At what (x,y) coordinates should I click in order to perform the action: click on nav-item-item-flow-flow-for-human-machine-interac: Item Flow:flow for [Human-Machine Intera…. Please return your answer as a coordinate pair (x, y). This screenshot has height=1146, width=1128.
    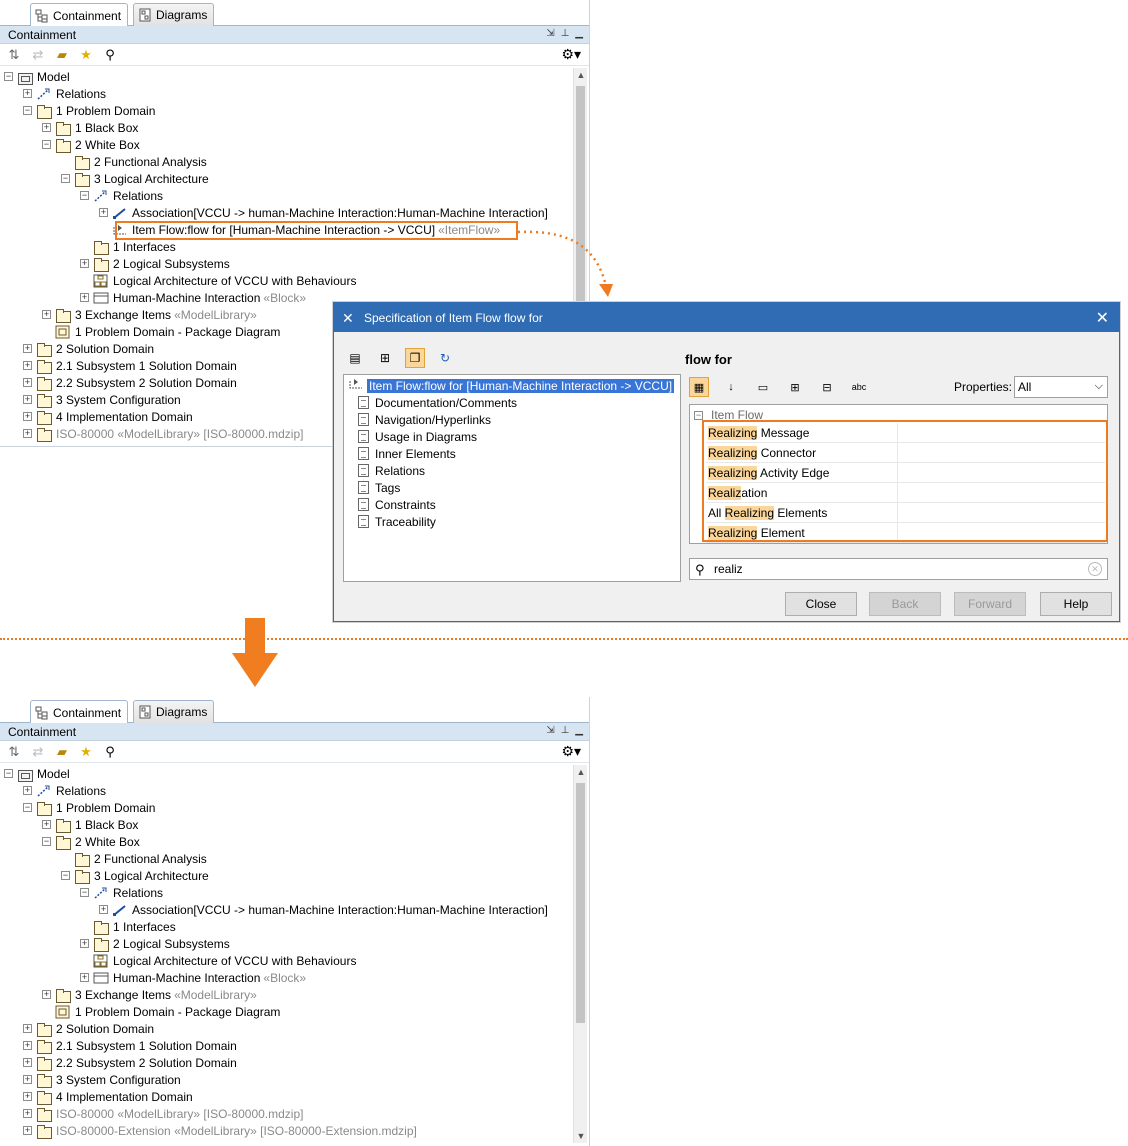
    Looking at the image, I should click on (511, 385).